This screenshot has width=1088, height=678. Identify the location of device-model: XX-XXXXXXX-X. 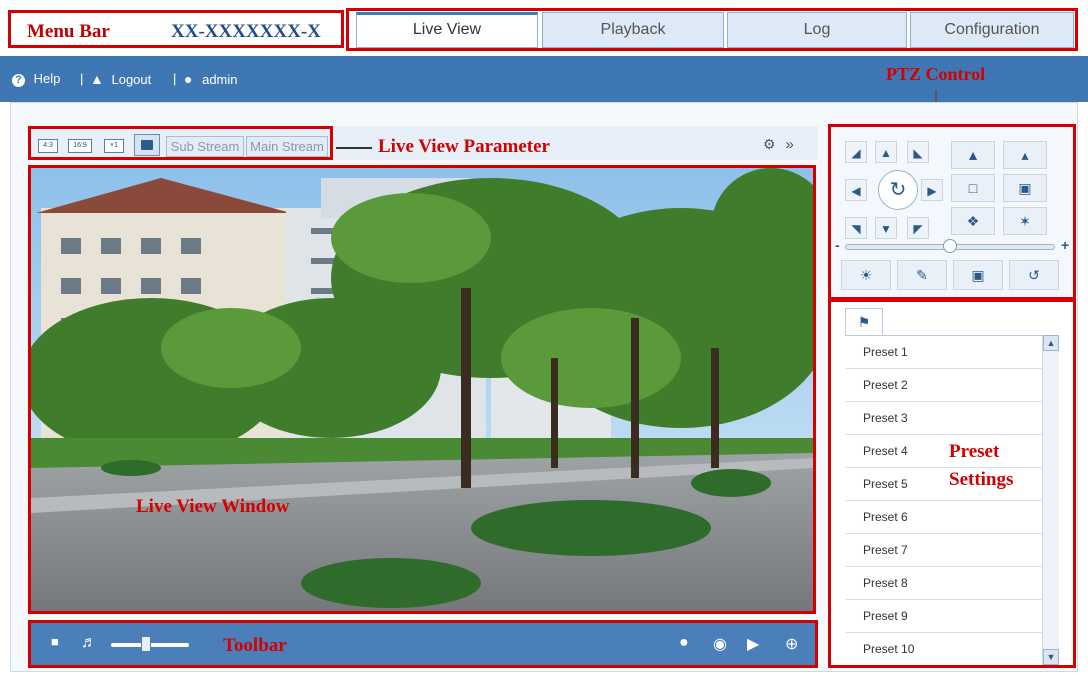
(246, 31).